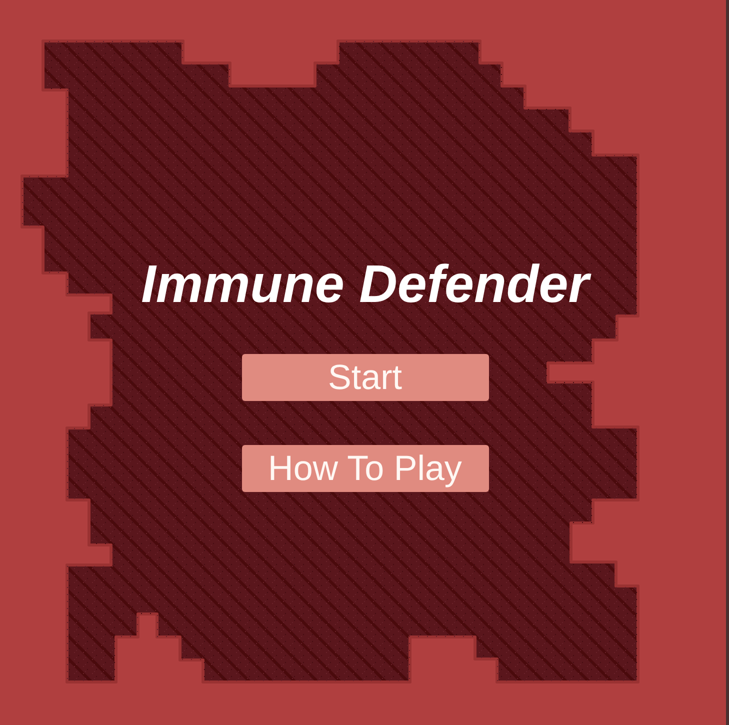 The width and height of the screenshot is (729, 725). What do you see at coordinates (365, 468) in the screenshot?
I see `menu-button: How To Play` at bounding box center [365, 468].